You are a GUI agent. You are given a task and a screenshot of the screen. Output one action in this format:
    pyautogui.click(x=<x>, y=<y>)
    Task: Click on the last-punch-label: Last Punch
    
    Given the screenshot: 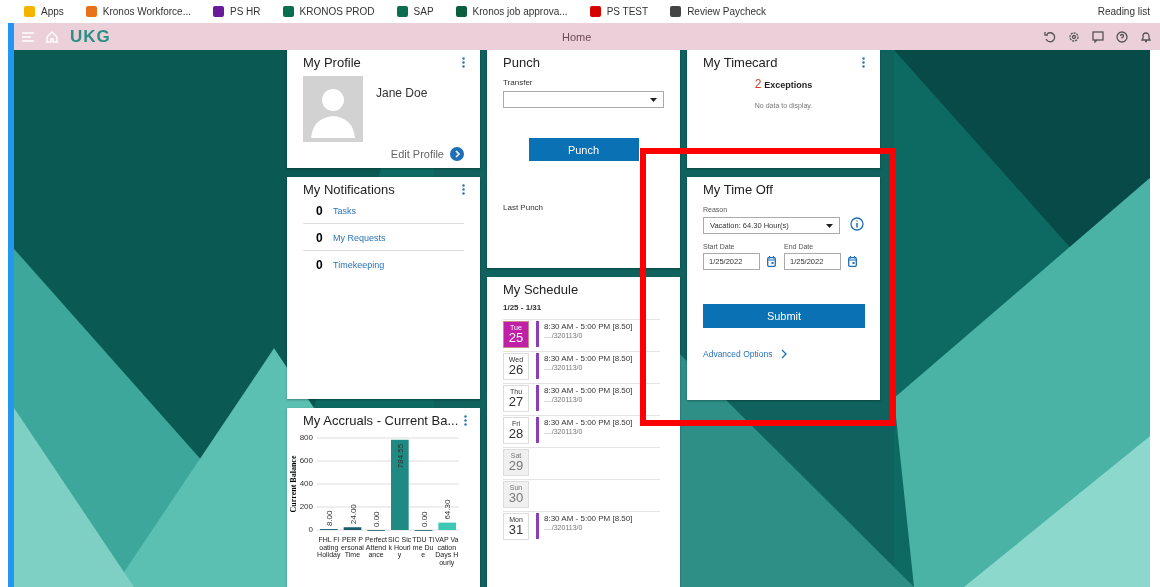 What is the action you would take?
    pyautogui.click(x=524, y=207)
    